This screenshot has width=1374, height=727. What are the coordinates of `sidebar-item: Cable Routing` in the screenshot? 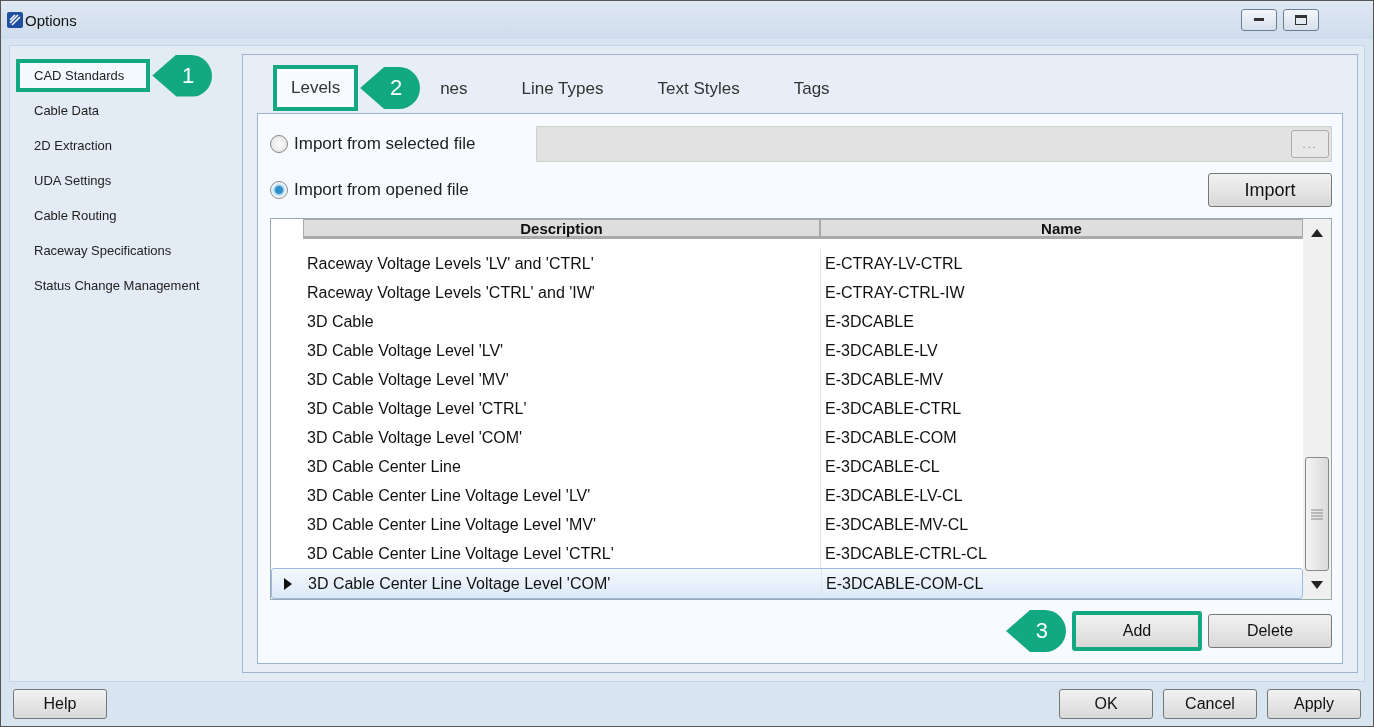 It's located at (73, 215).